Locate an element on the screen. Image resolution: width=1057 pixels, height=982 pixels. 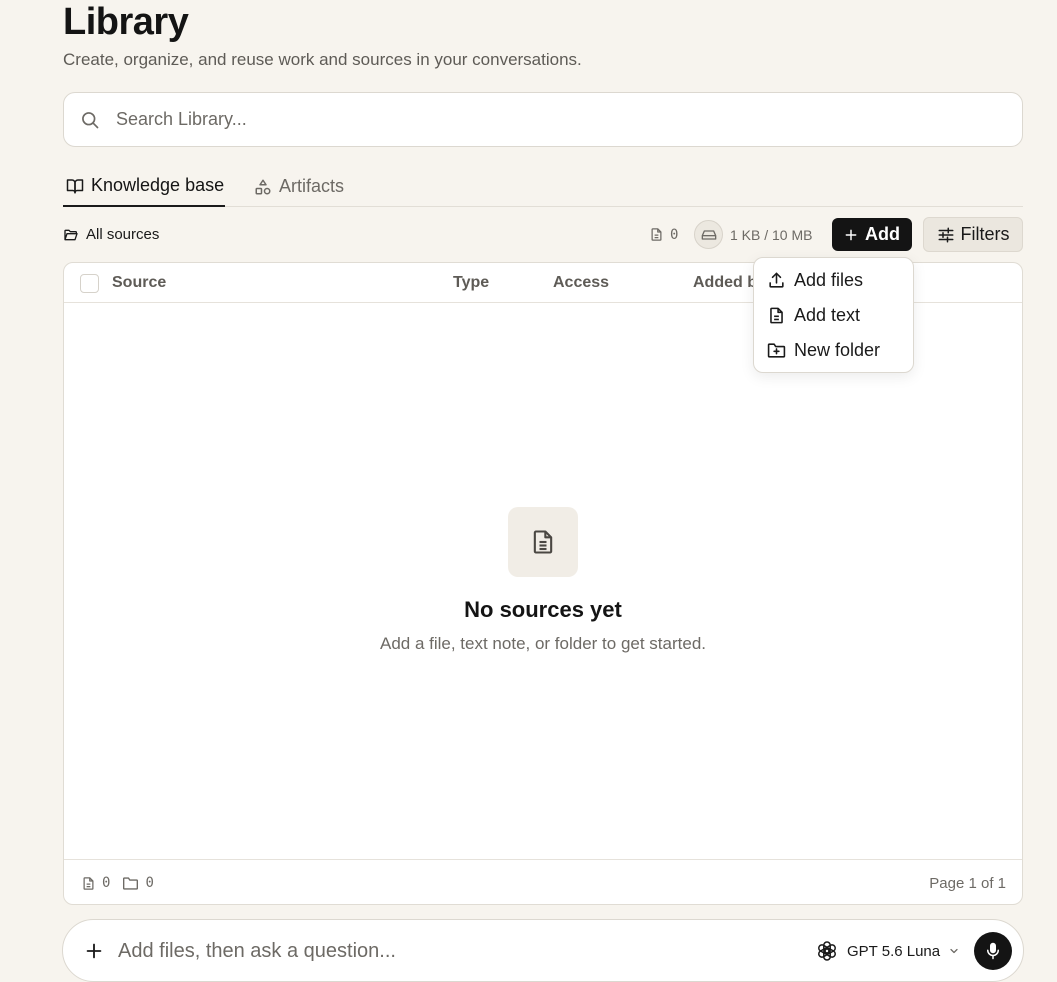
storage-indicator is located at coordinates (708, 234).